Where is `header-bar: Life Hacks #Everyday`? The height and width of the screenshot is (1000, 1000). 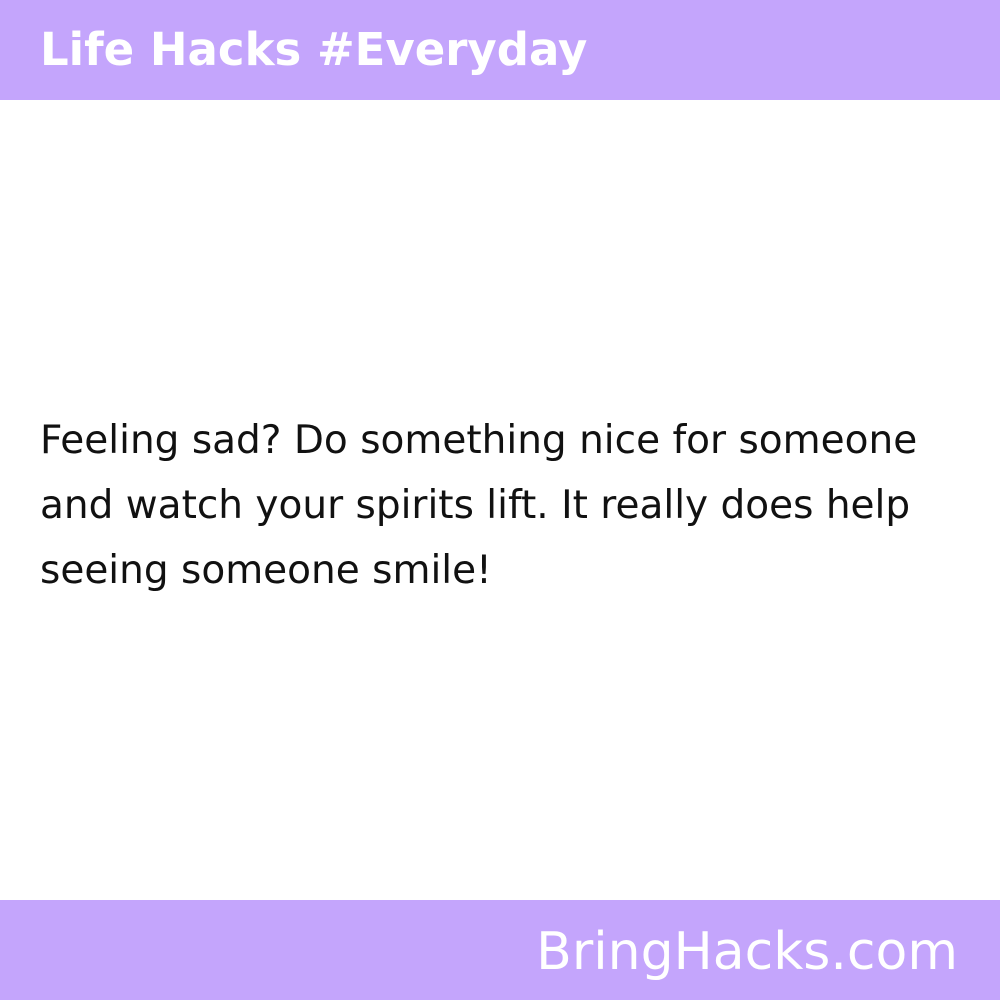
header-bar: Life Hacks #Everyday is located at coordinates (500, 50).